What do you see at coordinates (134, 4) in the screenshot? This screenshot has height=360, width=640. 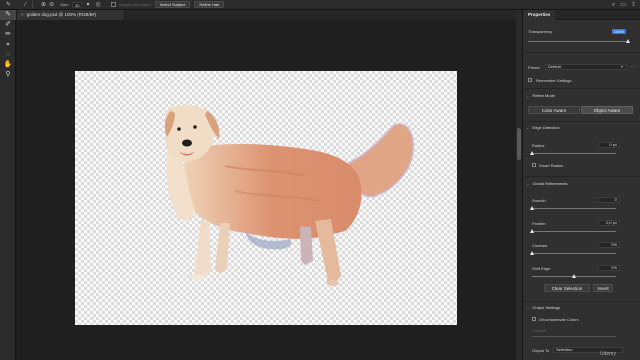 I see `sample-all-layers-label: Sample All Layers` at bounding box center [134, 4].